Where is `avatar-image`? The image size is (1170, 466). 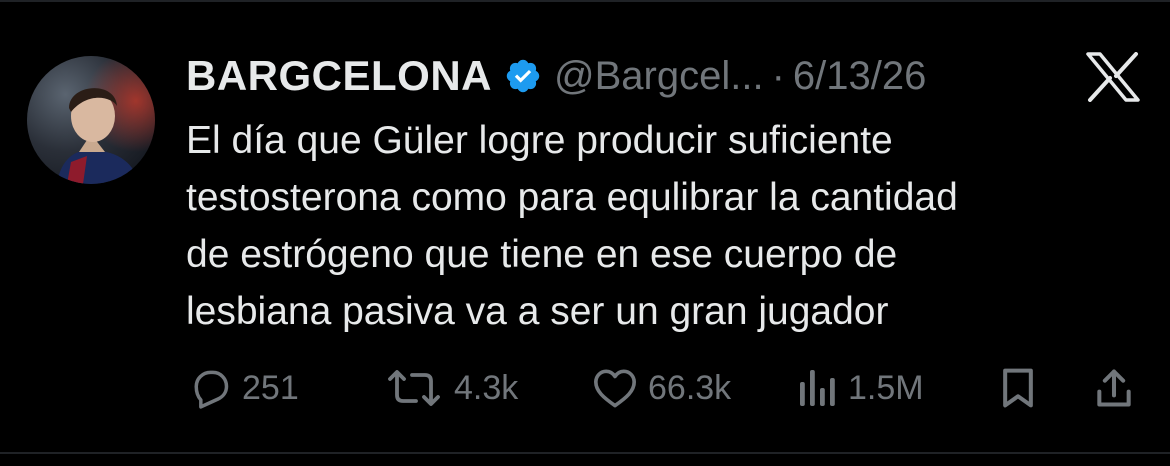
avatar-image is located at coordinates (91, 120).